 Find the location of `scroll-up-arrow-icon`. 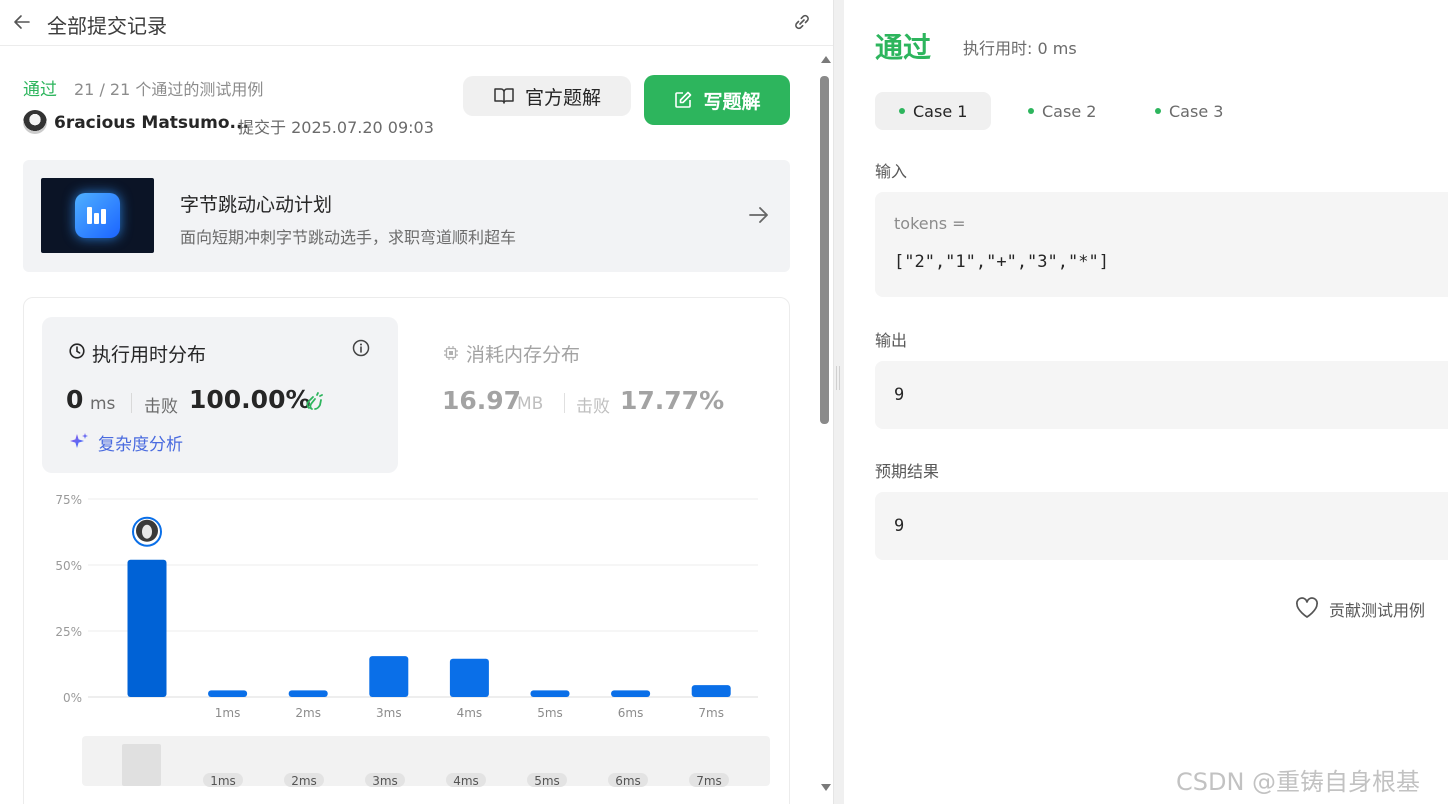

scroll-up-arrow-icon is located at coordinates (826, 59).